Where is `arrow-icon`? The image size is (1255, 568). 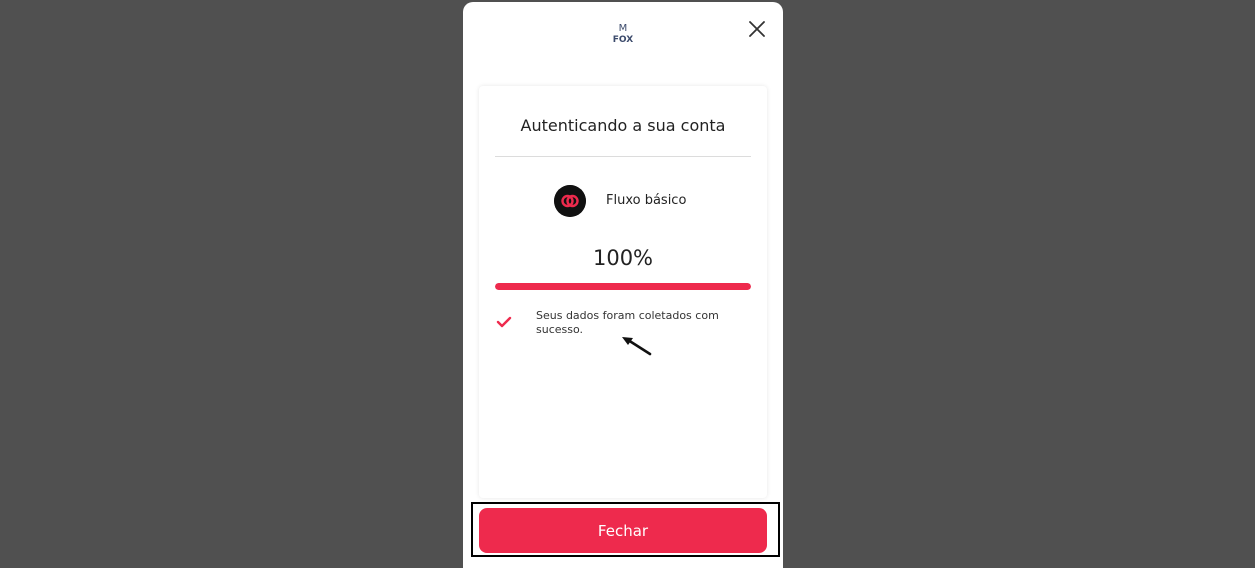 arrow-icon is located at coordinates (637, 346).